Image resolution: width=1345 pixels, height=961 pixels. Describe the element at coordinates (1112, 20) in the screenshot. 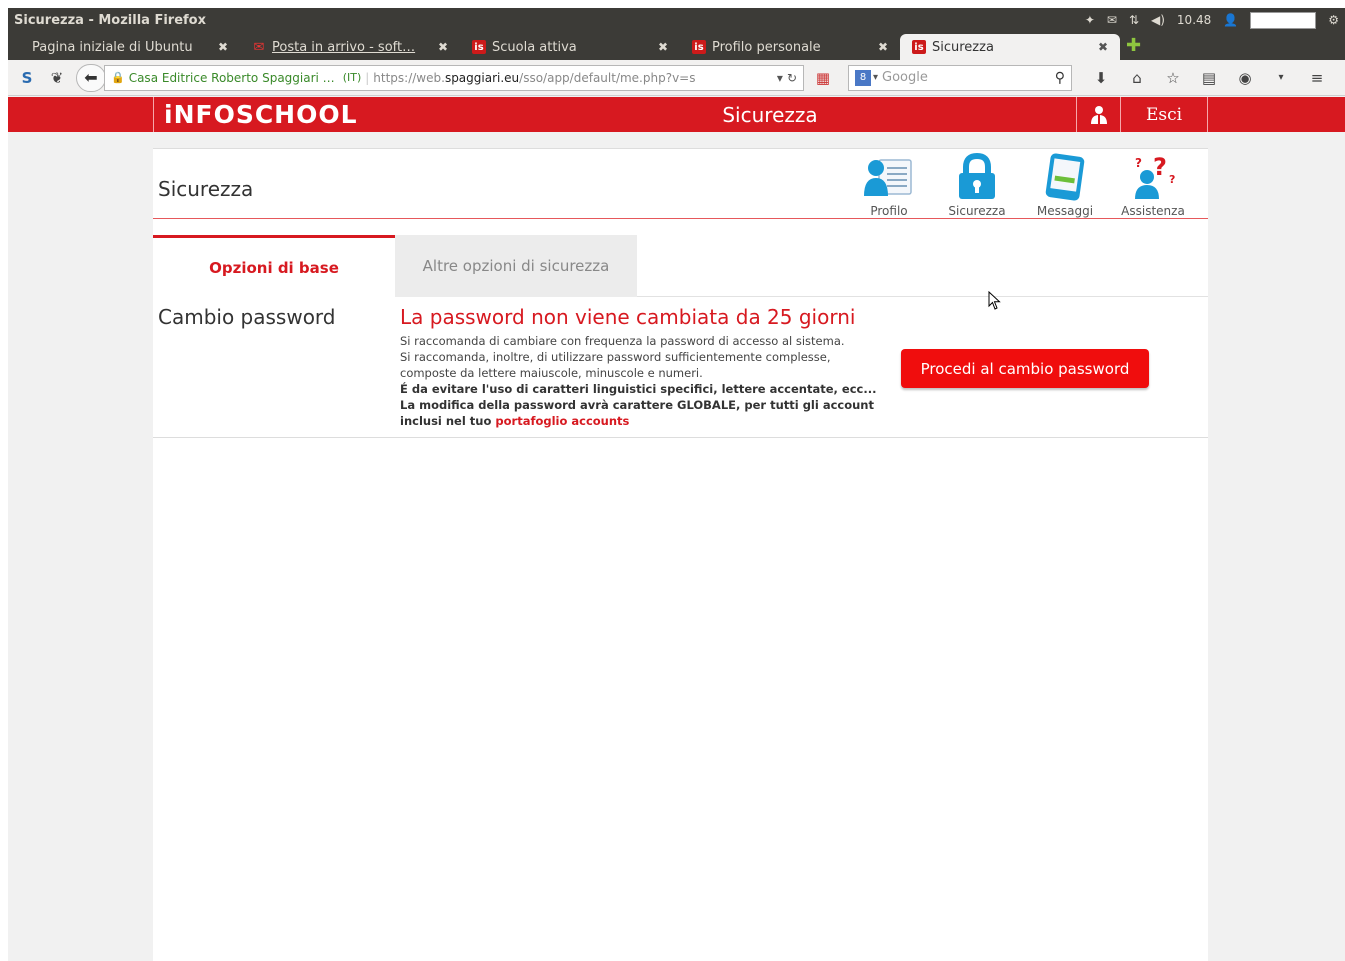

I see `mail-tray-icon: ✉` at that location.